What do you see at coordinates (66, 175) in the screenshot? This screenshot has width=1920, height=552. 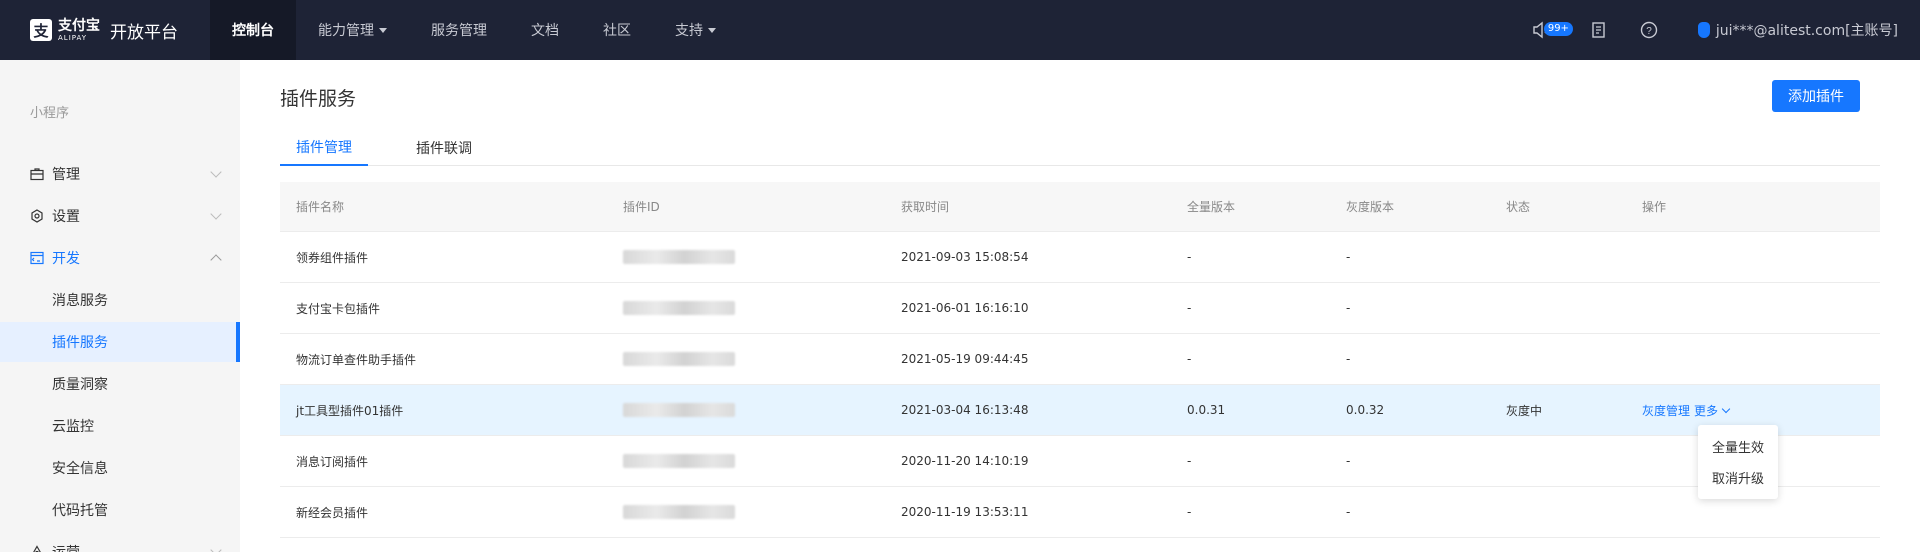 I see `sidebar-item-label: 管理` at bounding box center [66, 175].